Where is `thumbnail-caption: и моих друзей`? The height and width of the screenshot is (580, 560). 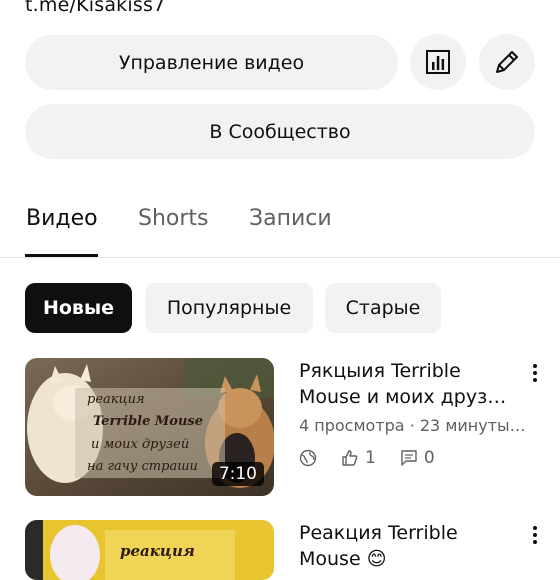
thumbnail-caption: и моих друзей is located at coordinates (140, 444).